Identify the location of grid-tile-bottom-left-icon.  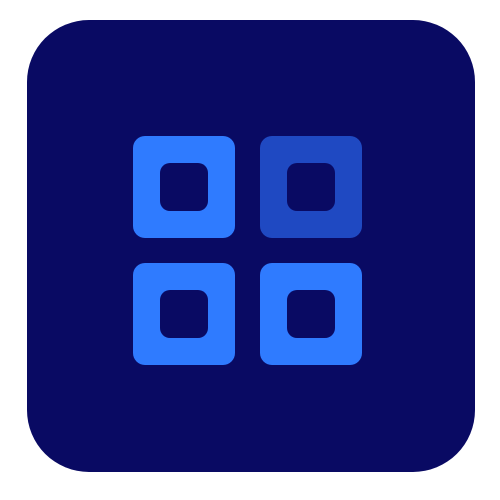
(184, 314).